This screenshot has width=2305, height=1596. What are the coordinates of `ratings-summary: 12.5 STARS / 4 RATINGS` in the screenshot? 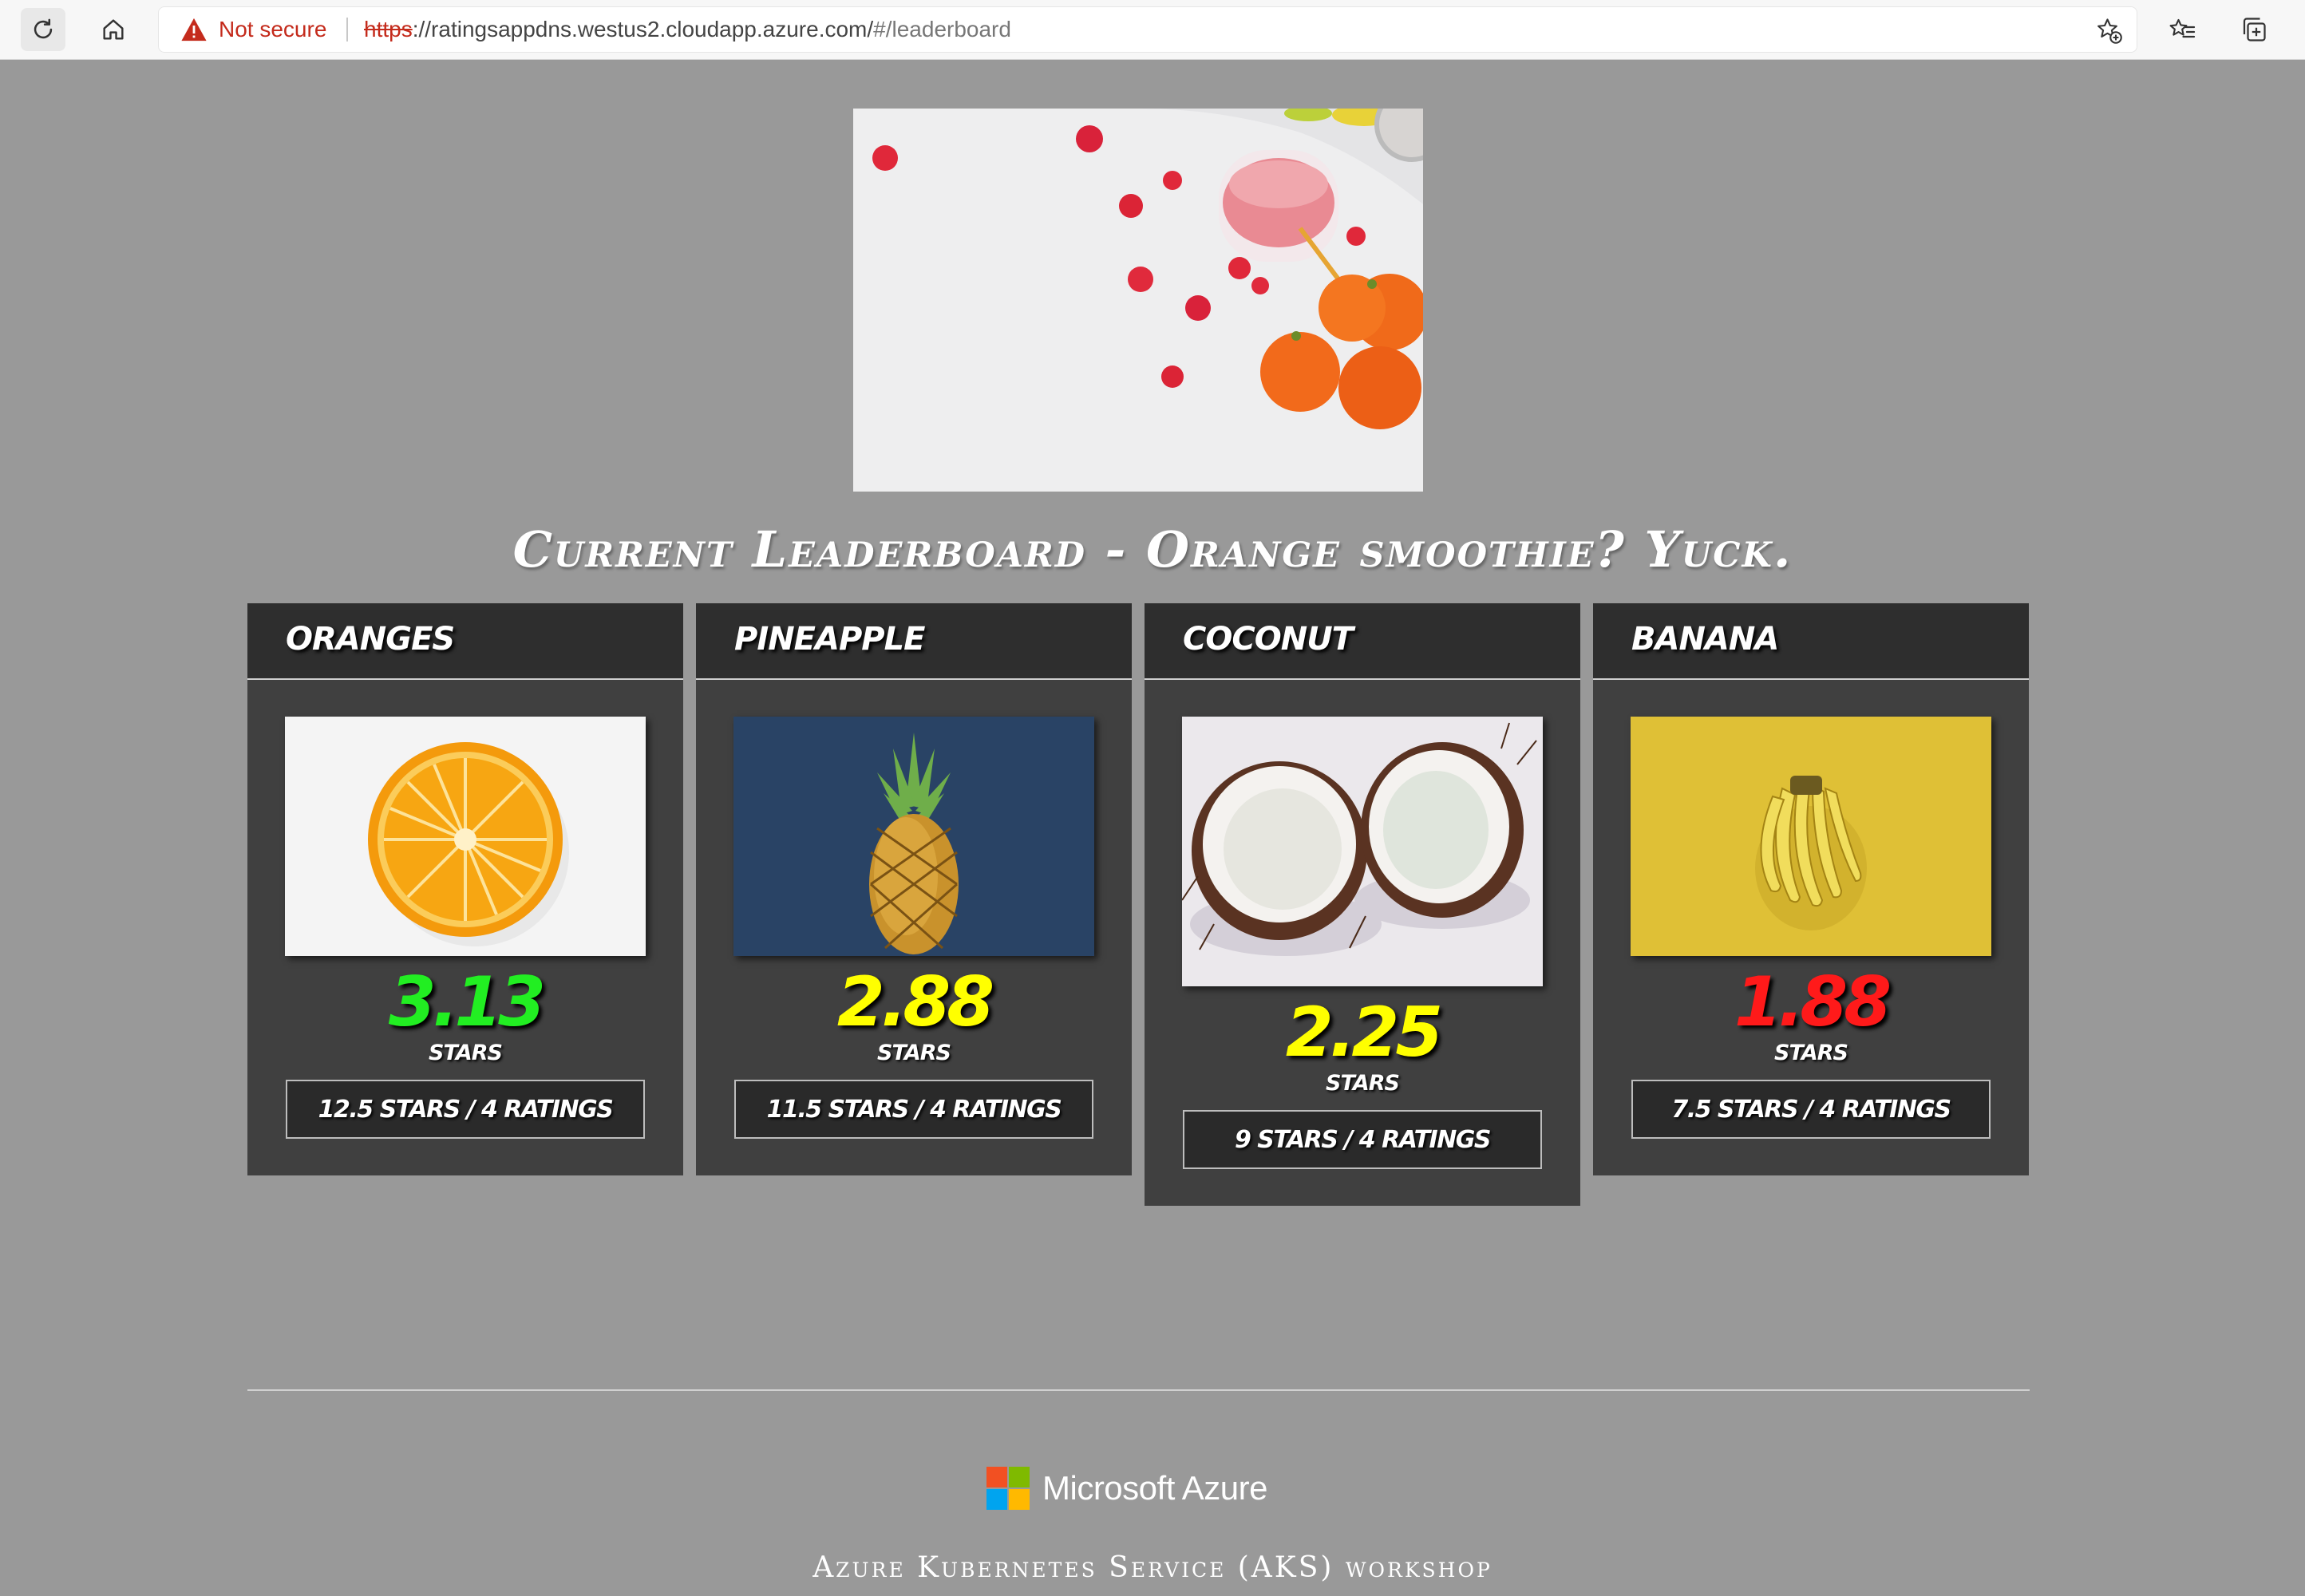 It's located at (466, 1109).